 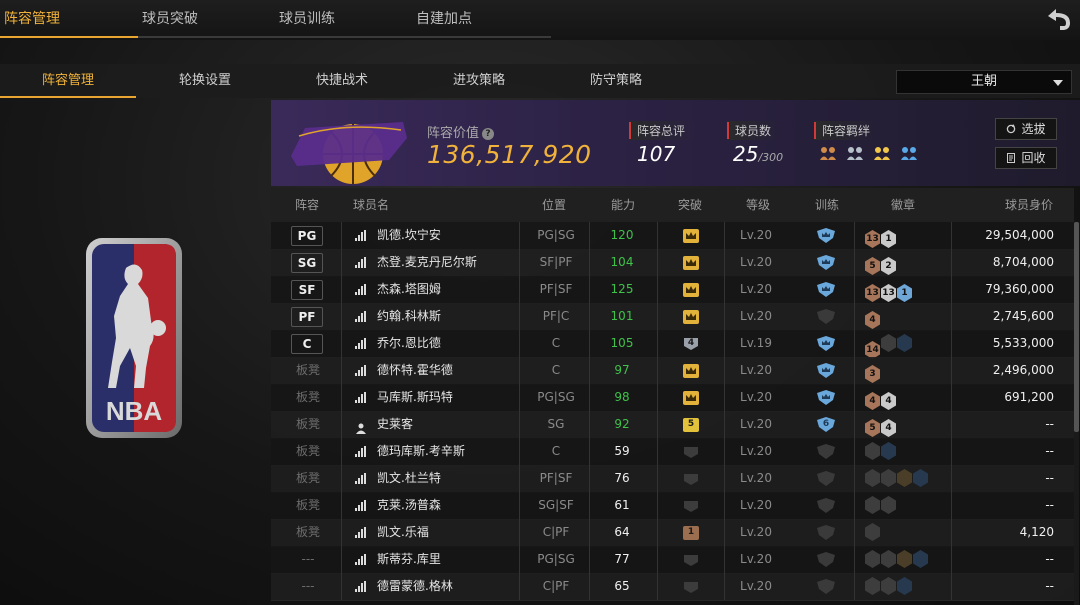 What do you see at coordinates (205, 81) in the screenshot?
I see `subtab-rotation: 轮换设置` at bounding box center [205, 81].